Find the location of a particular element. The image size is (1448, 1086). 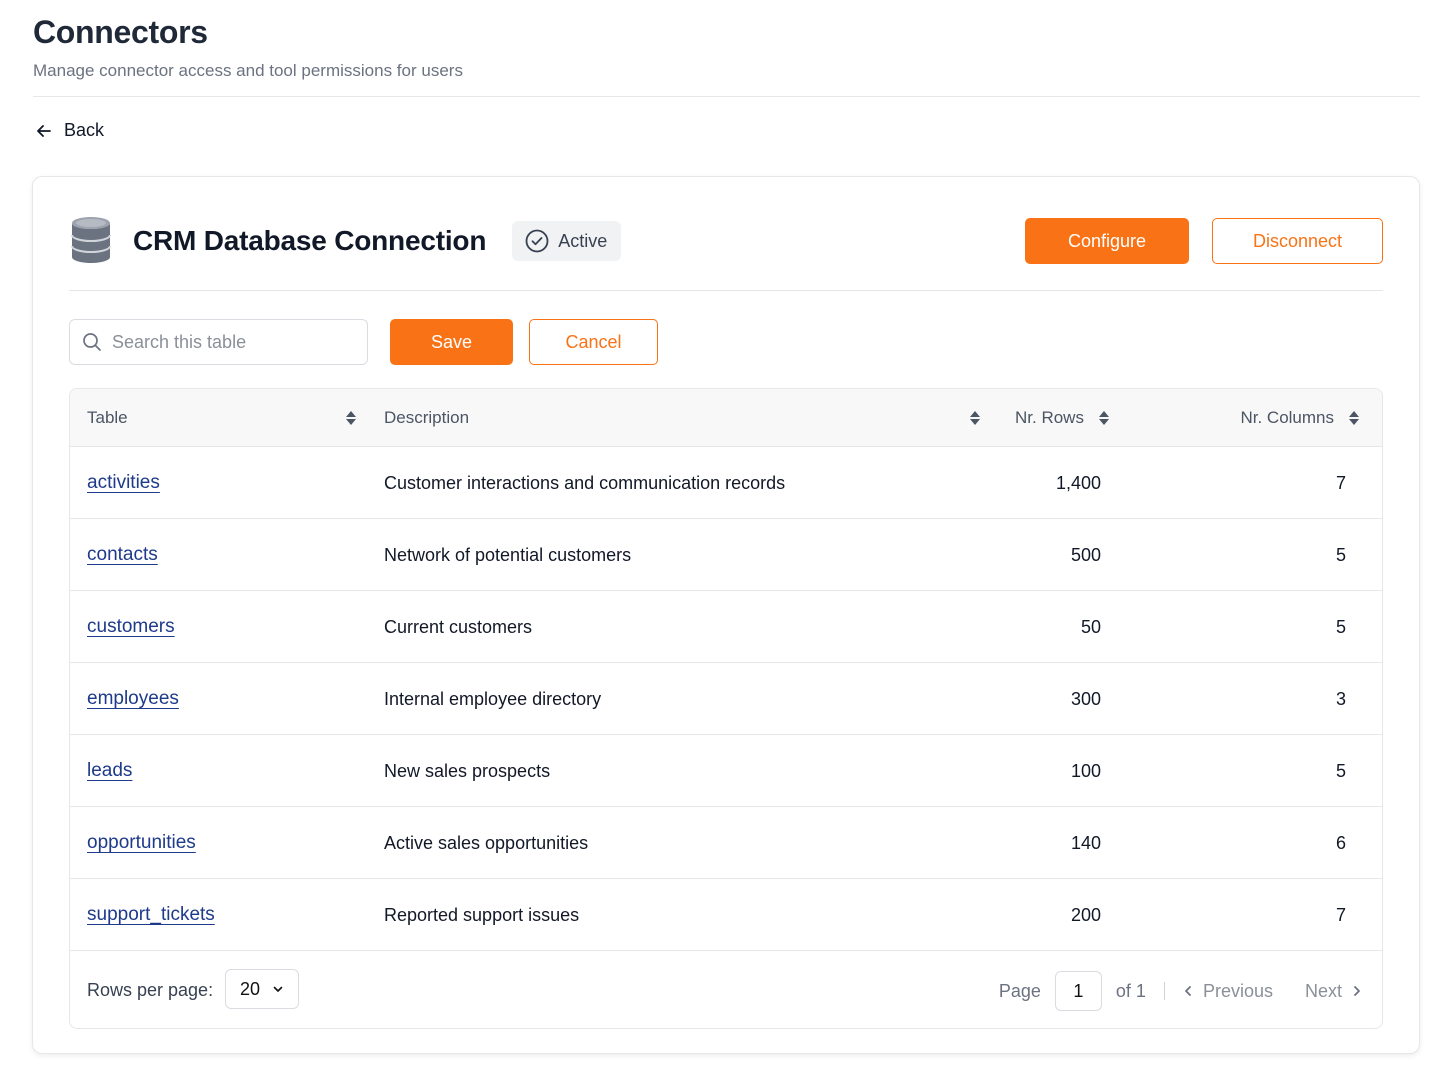

back-link: Back is located at coordinates (70, 130).